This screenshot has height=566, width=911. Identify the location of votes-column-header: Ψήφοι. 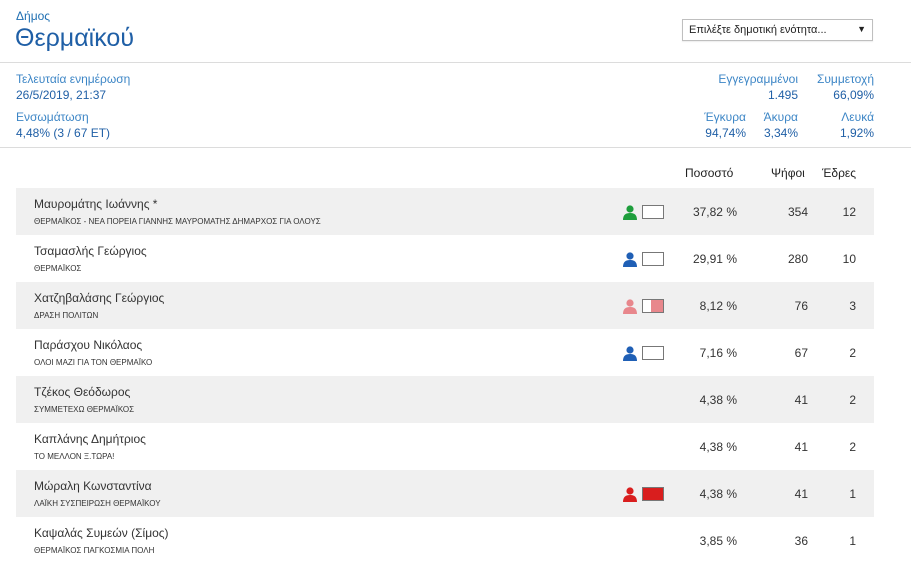
(788, 173).